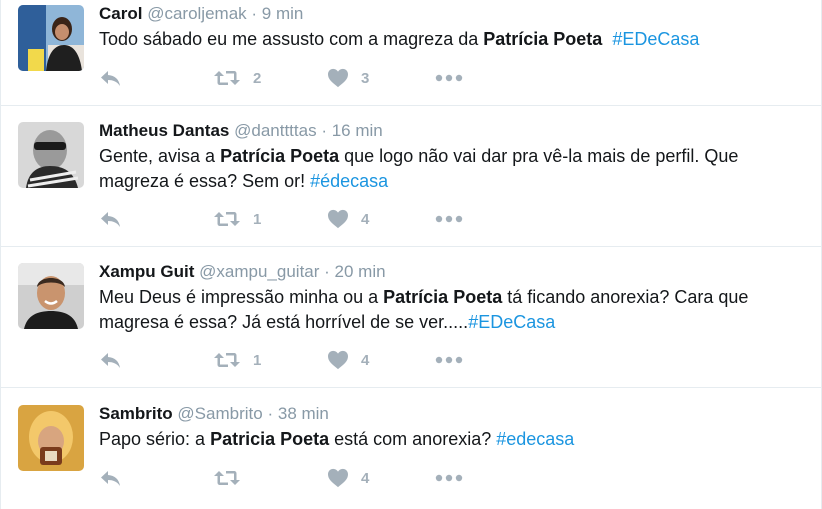  What do you see at coordinates (160, 156) in the screenshot?
I see `tweet-text-part: Gente, avisa a` at bounding box center [160, 156].